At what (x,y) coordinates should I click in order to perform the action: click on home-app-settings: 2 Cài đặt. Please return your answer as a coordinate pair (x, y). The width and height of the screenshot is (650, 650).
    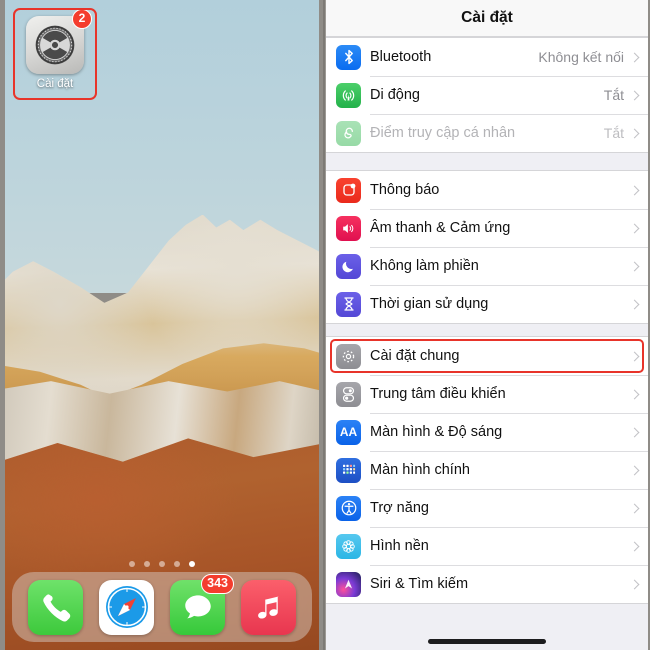
    Looking at the image, I should click on (57, 49).